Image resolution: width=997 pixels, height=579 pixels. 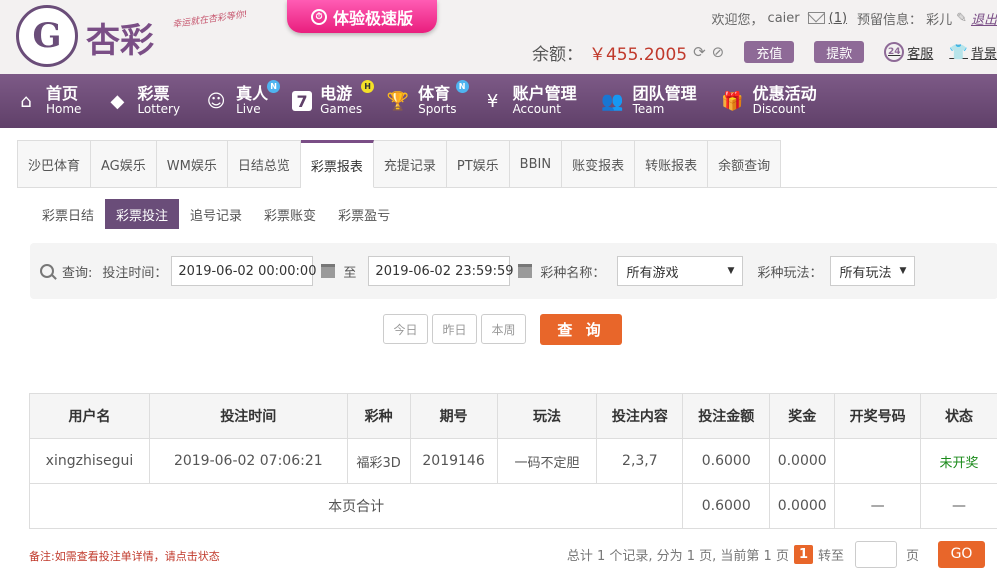 I want to click on nav-text: 真人 Live, so click(x=252, y=100).